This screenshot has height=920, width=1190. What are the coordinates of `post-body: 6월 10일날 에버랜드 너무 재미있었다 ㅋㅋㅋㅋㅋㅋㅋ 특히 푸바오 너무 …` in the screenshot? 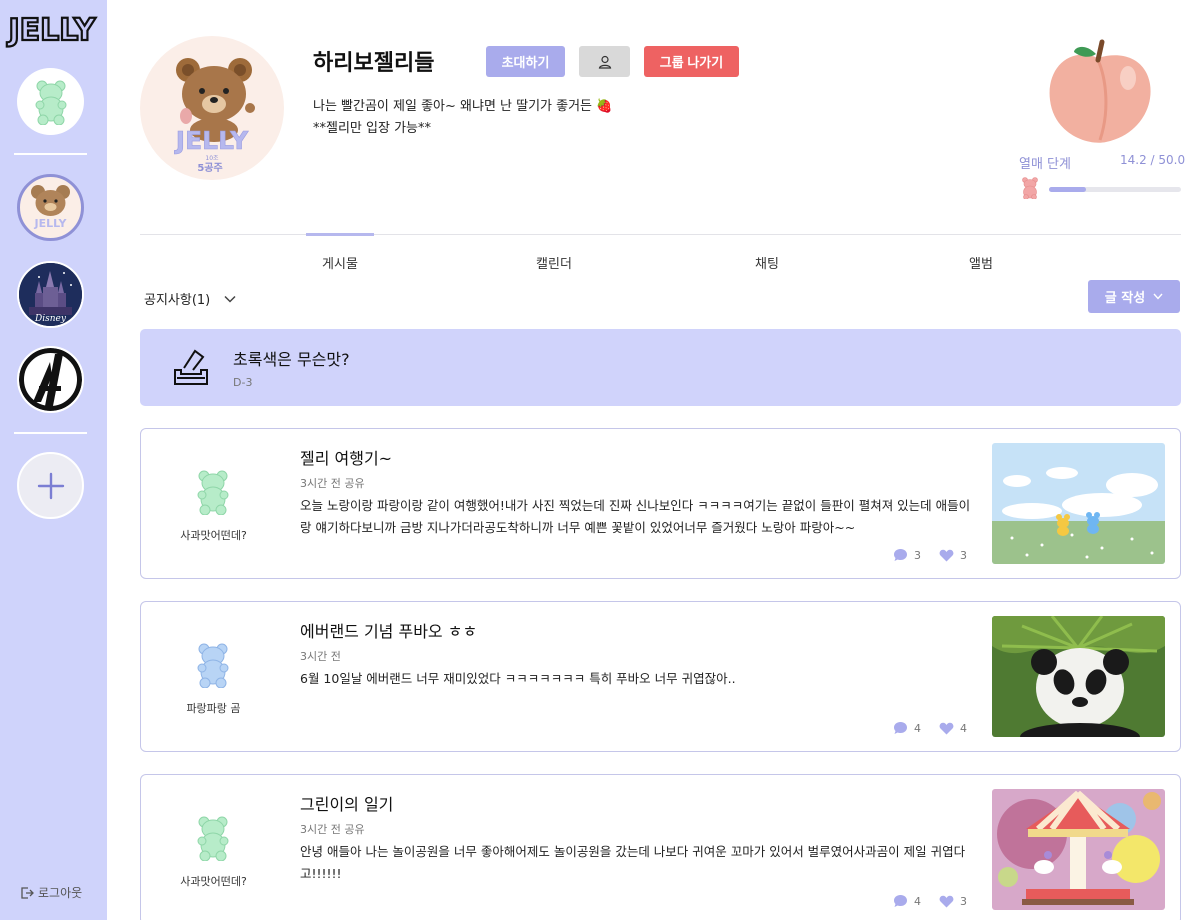 It's located at (518, 678).